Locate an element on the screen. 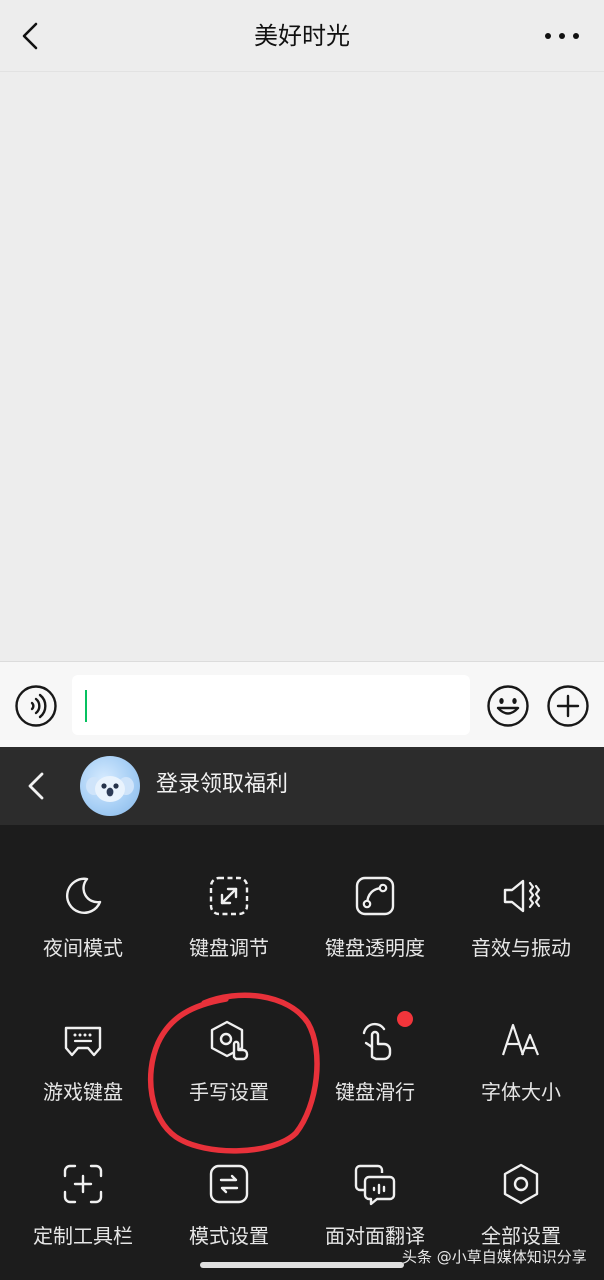 This screenshot has height=1280, width=604. koala-mascot-icon is located at coordinates (110, 789).